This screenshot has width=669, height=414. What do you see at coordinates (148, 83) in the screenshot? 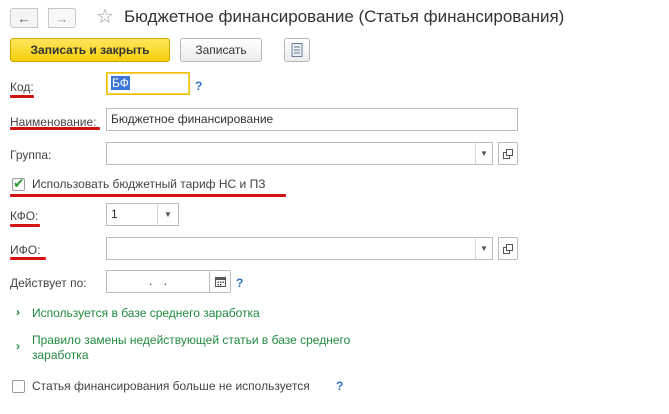
I see `code-field: БФ` at bounding box center [148, 83].